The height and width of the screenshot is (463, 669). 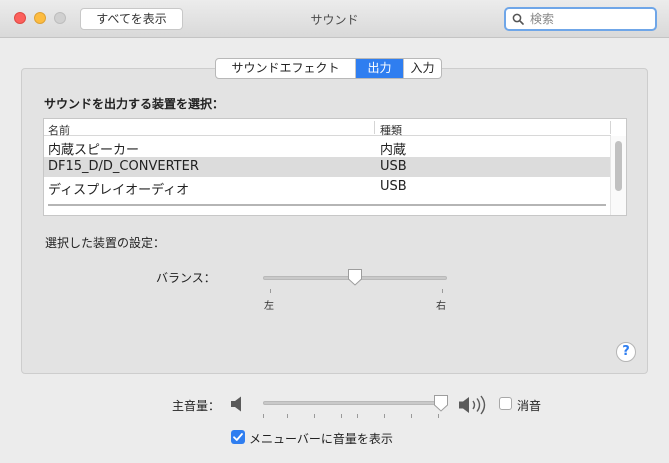 I want to click on search-input, so click(x=590, y=19).